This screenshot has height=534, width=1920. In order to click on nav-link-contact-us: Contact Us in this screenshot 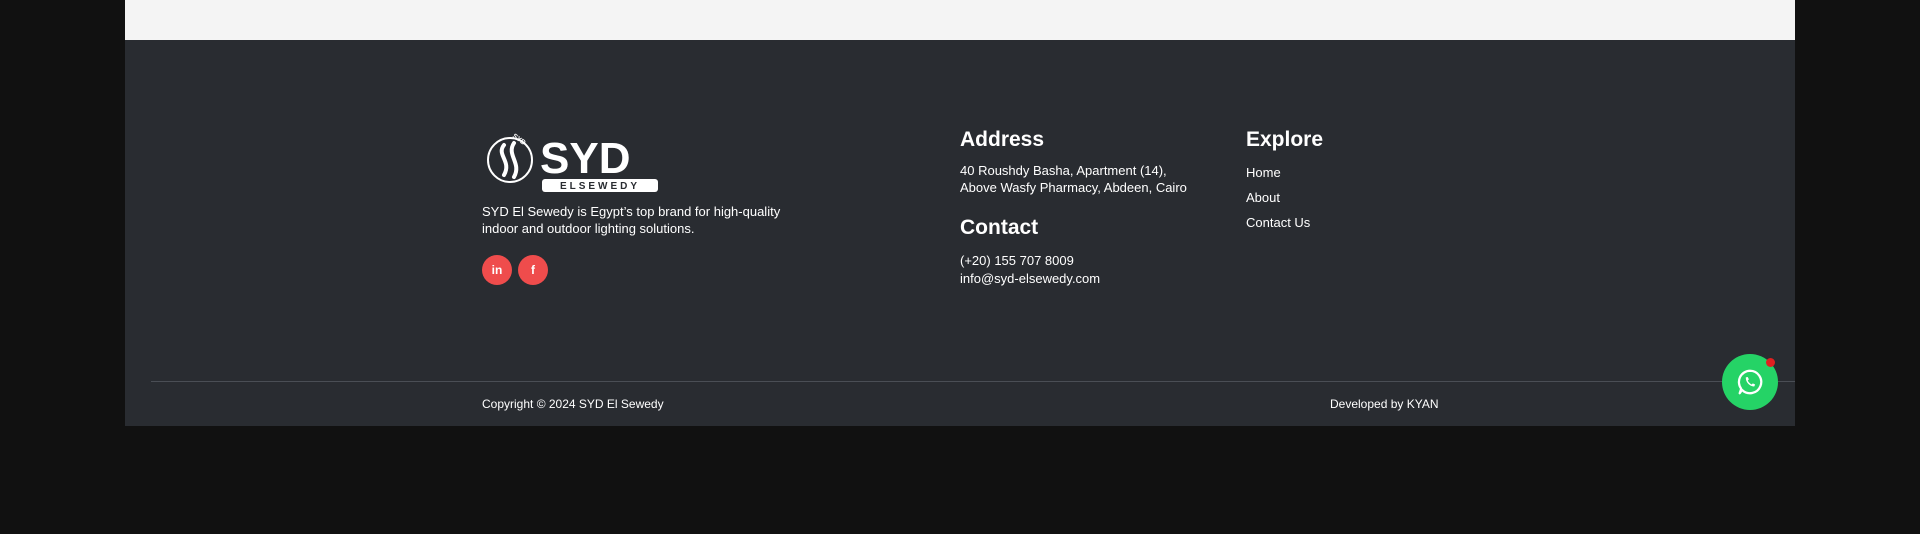, I will do `click(1346, 222)`.